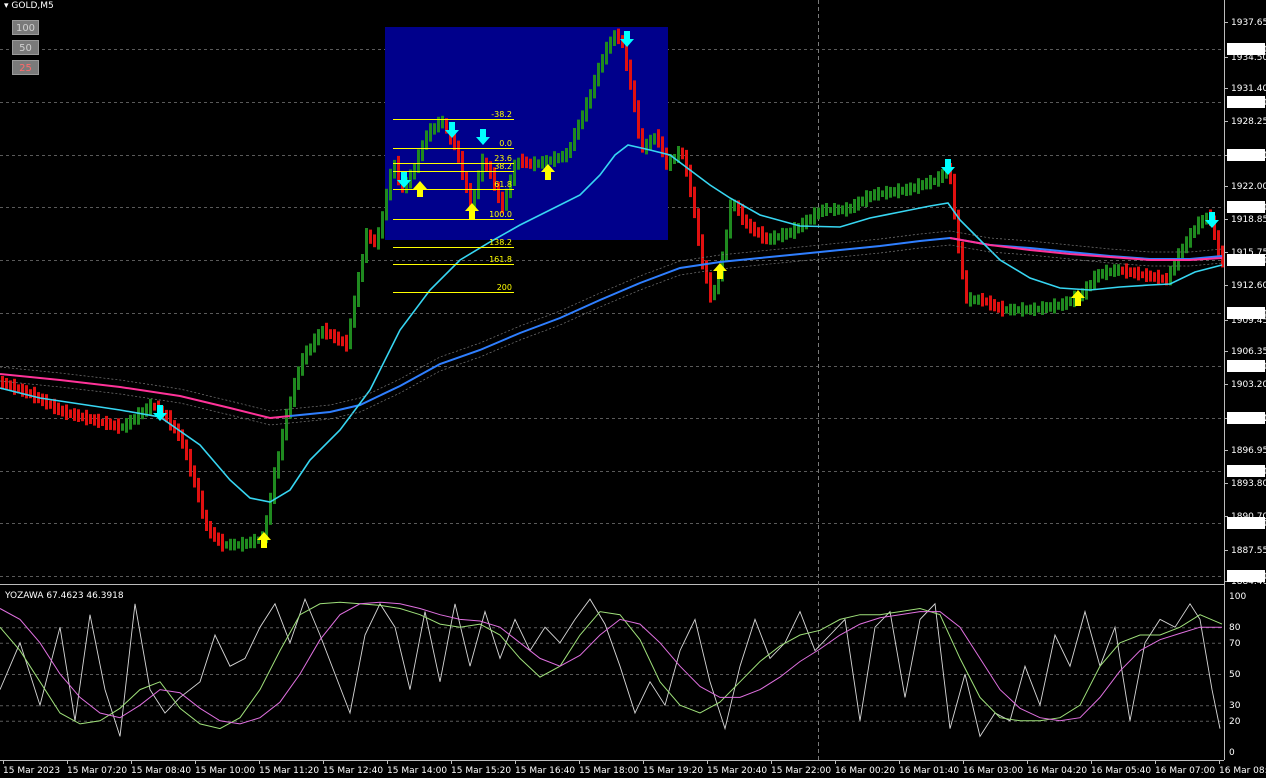 The image size is (1266, 778). Describe the element at coordinates (865, 771) in the screenshot. I see `time-tick-label: 16 Mar 00:20` at that location.